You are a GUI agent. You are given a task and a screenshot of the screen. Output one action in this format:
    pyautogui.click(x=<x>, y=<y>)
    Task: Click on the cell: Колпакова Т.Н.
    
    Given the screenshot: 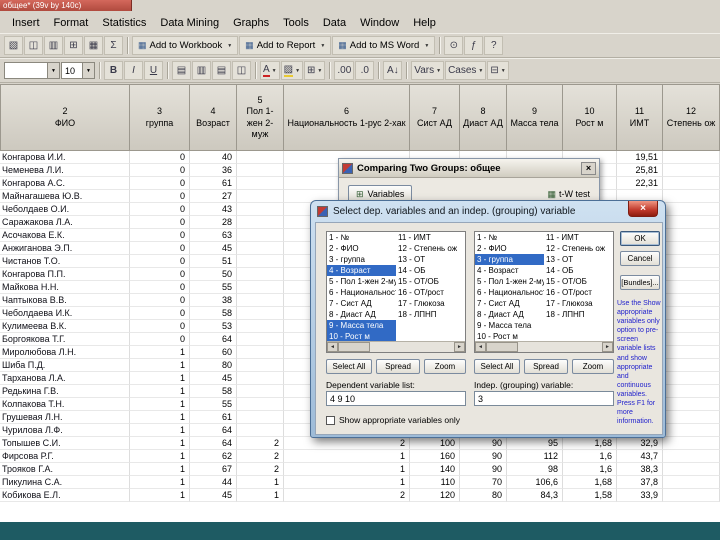 What is the action you would take?
    pyautogui.click(x=65, y=404)
    